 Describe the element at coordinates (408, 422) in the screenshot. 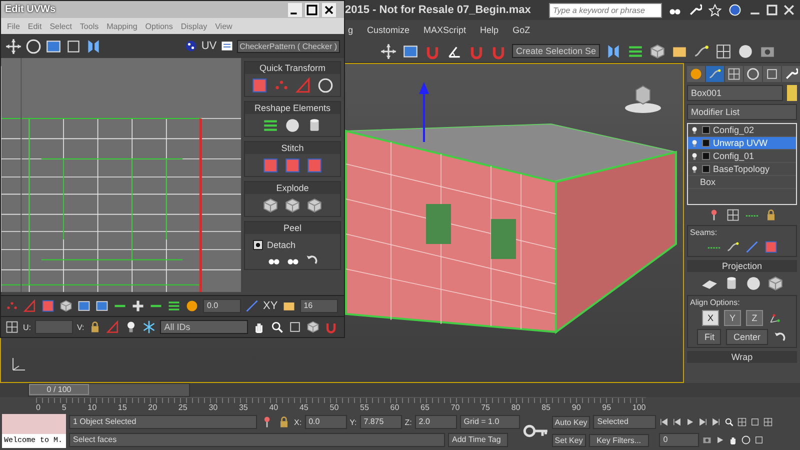

I see `coordinate-label: Z:` at that location.